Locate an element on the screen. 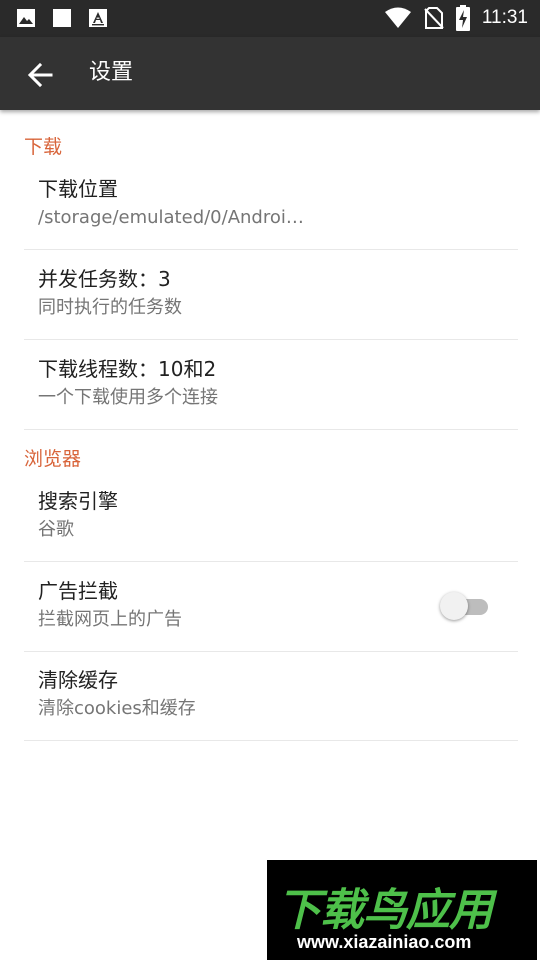 The image size is (540, 960). clock: 11:31 is located at coordinates (504, 17).